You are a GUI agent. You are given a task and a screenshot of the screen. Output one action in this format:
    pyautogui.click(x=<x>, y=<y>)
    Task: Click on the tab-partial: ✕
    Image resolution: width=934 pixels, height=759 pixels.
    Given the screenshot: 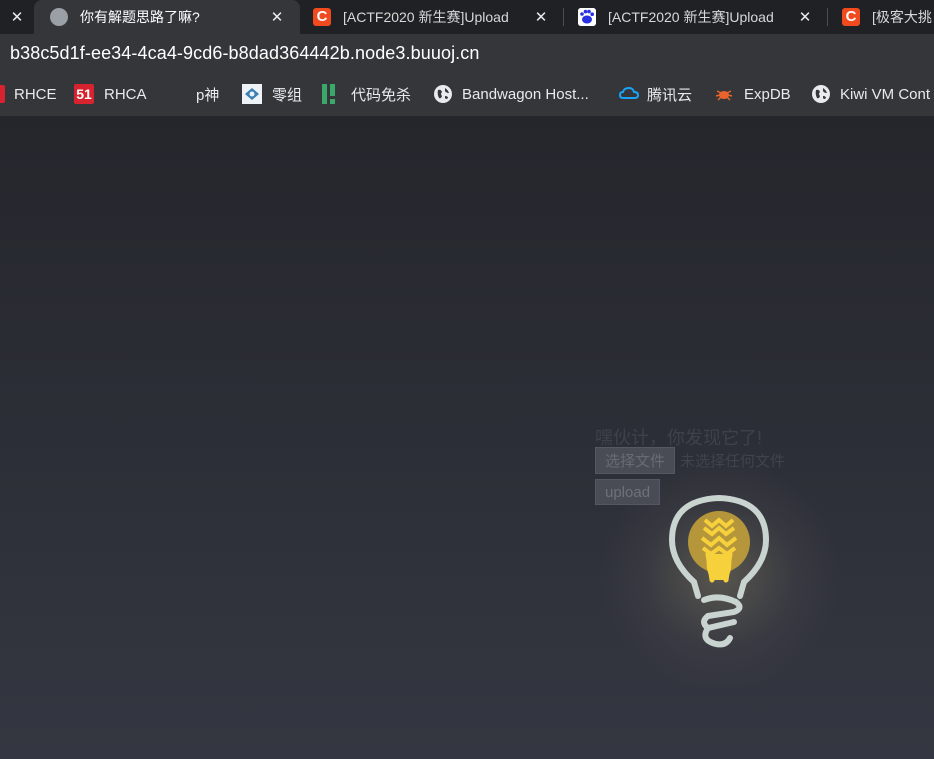 What is the action you would take?
    pyautogui.click(x=17, y=17)
    